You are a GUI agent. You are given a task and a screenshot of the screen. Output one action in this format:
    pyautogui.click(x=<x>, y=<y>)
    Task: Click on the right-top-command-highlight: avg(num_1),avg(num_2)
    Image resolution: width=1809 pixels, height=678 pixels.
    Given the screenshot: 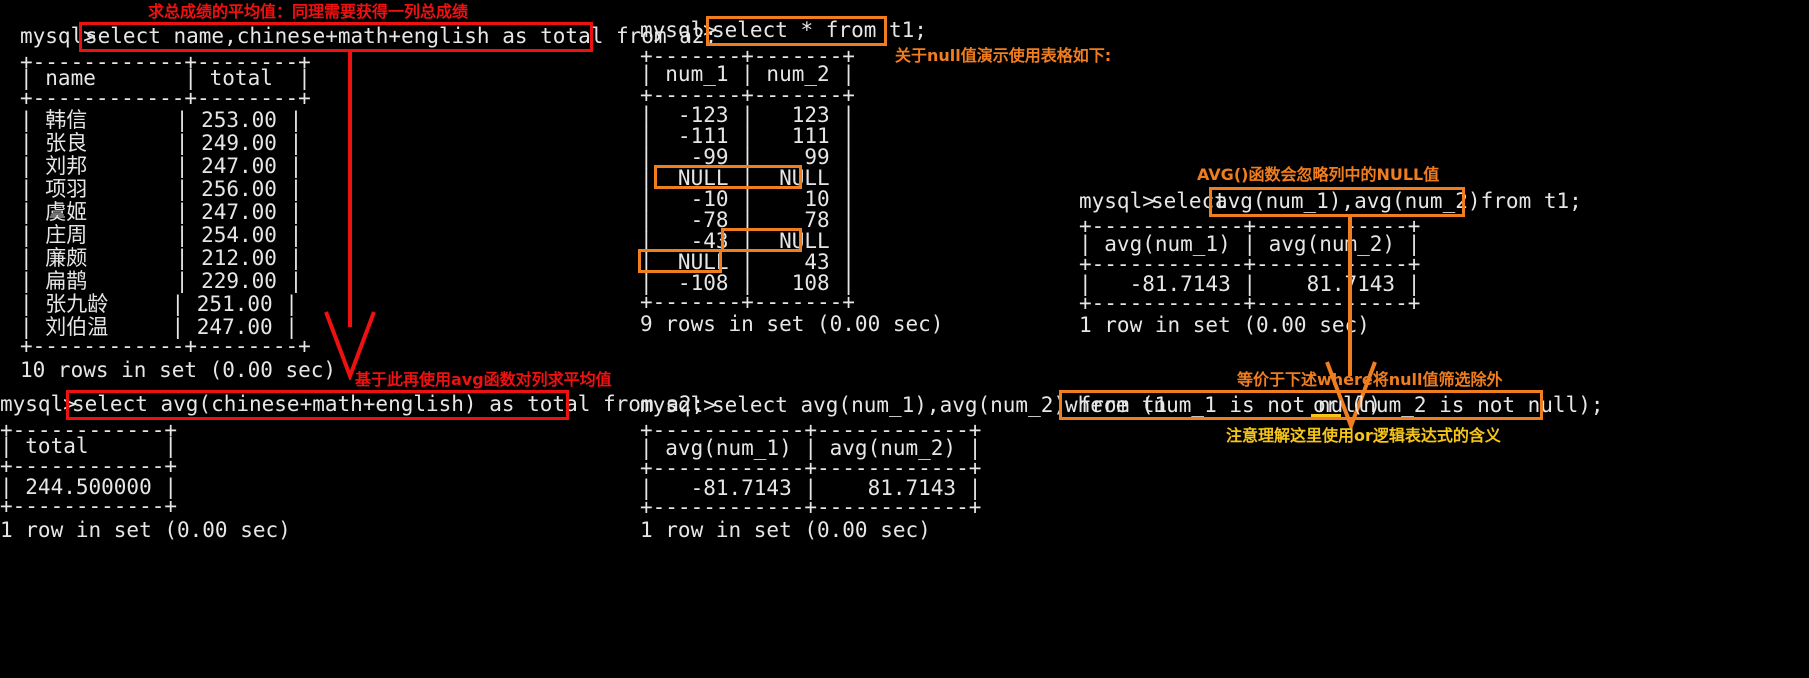 What is the action you would take?
    pyautogui.click(x=1348, y=201)
    